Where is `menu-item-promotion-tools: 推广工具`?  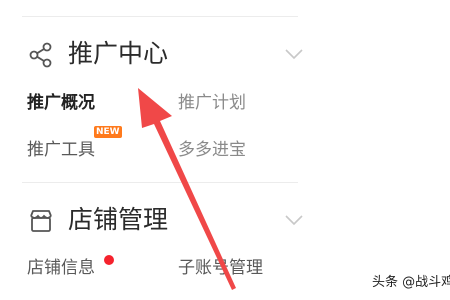 menu-item-promotion-tools: 推广工具 is located at coordinates (61, 150).